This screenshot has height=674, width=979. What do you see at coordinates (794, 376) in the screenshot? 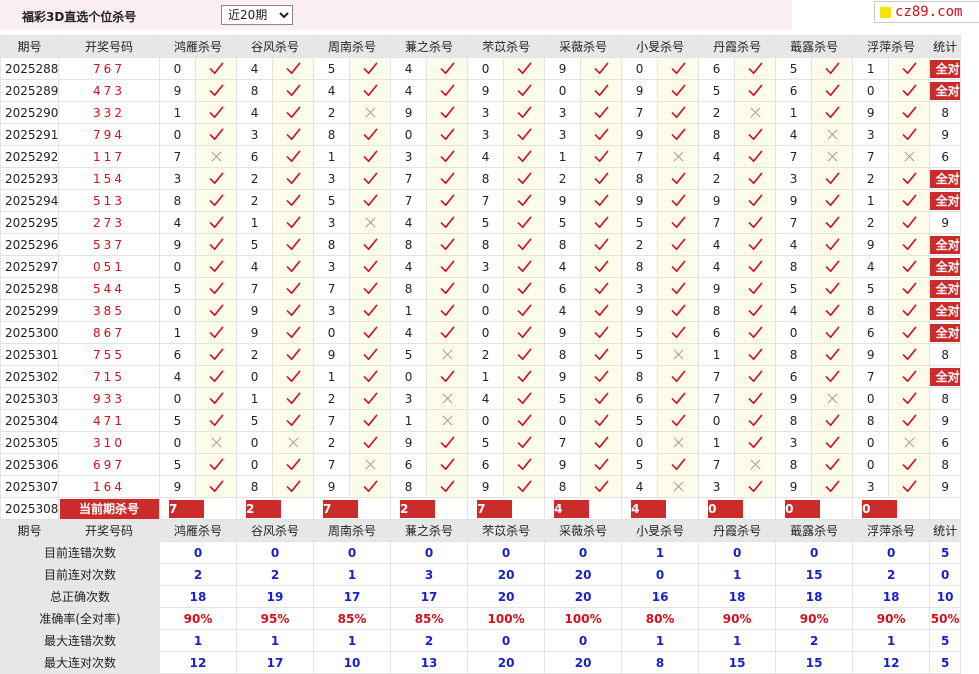
I see `kill-digit-cell: 6` at bounding box center [794, 376].